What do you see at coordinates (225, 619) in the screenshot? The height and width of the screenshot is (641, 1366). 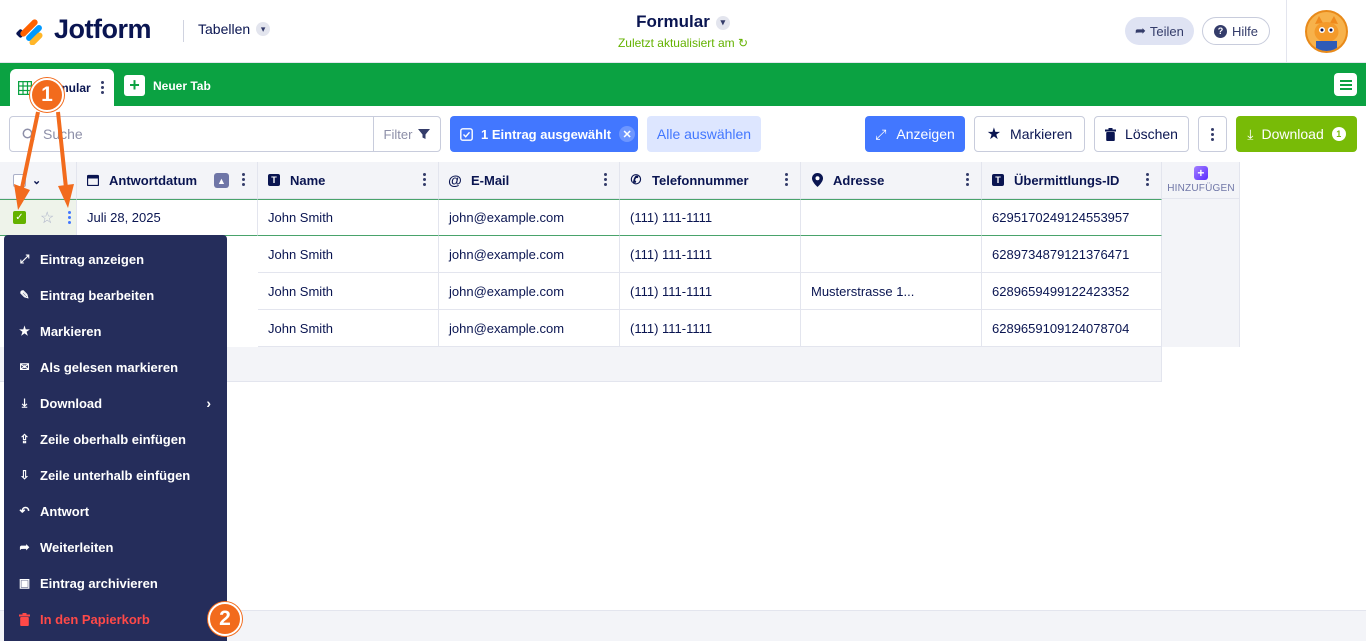 I see `callout-badge-2: 2` at bounding box center [225, 619].